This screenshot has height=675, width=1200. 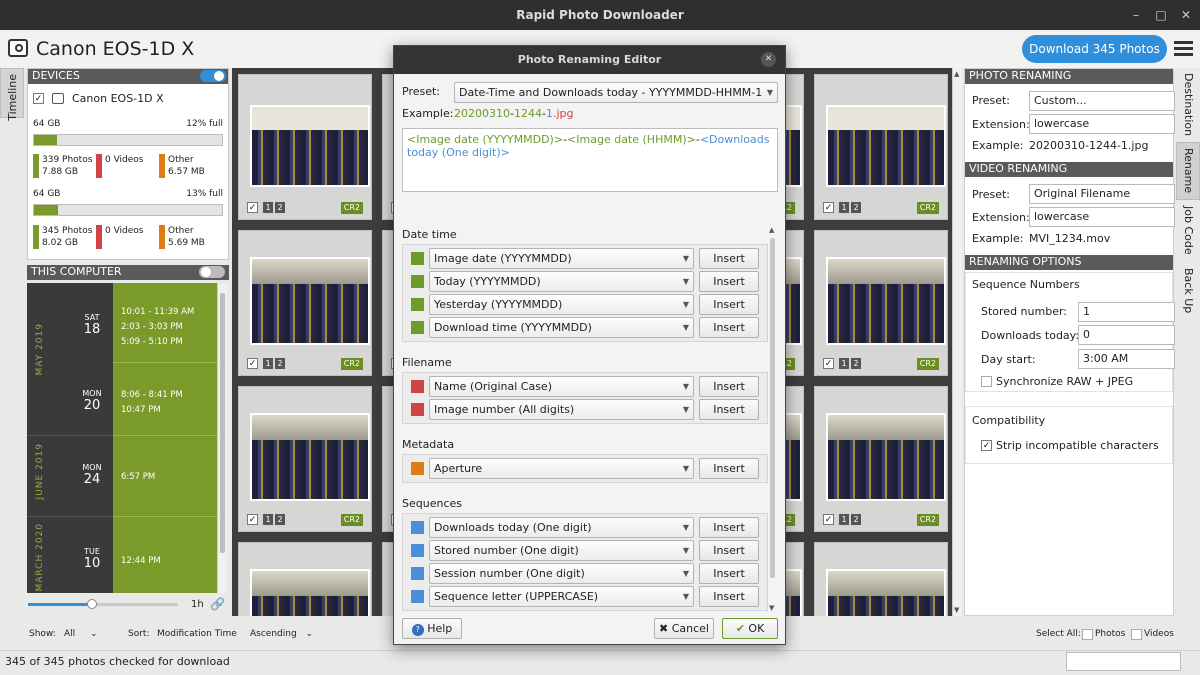 What do you see at coordinates (991, 194) in the screenshot?
I see `video-preset-label: Preset:` at bounding box center [991, 194].